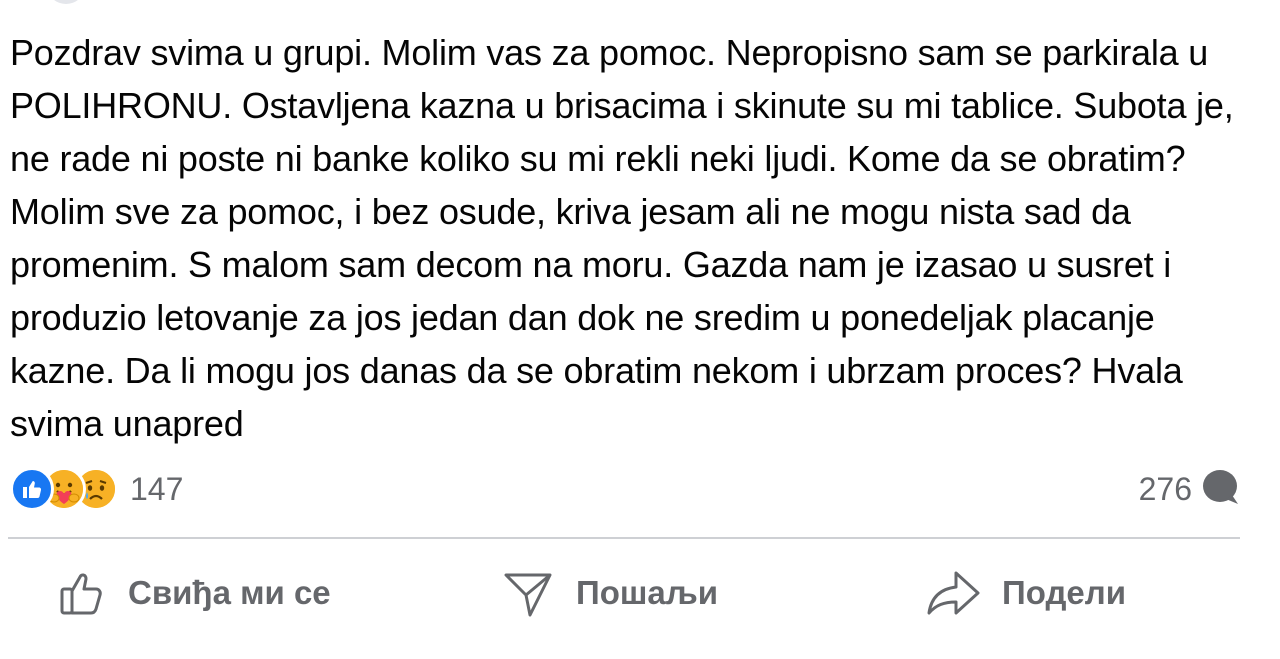 The width and height of the screenshot is (1280, 659). What do you see at coordinates (82, 593) in the screenshot?
I see `thumbs-up-icon` at bounding box center [82, 593].